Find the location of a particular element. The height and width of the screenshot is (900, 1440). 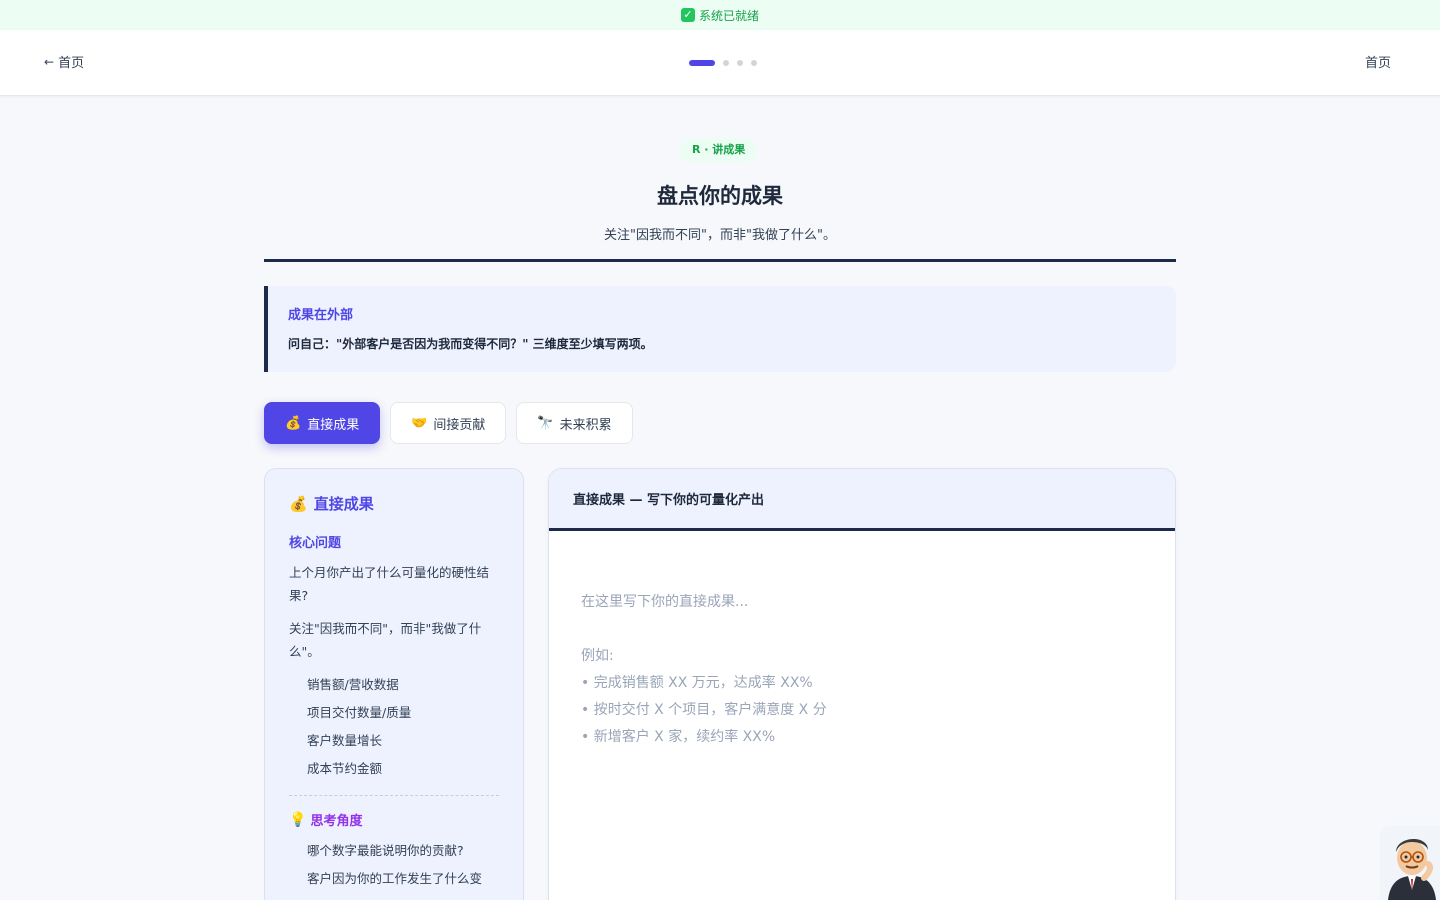

thinking-angle-title: 💡 思考角度 is located at coordinates (394, 820).